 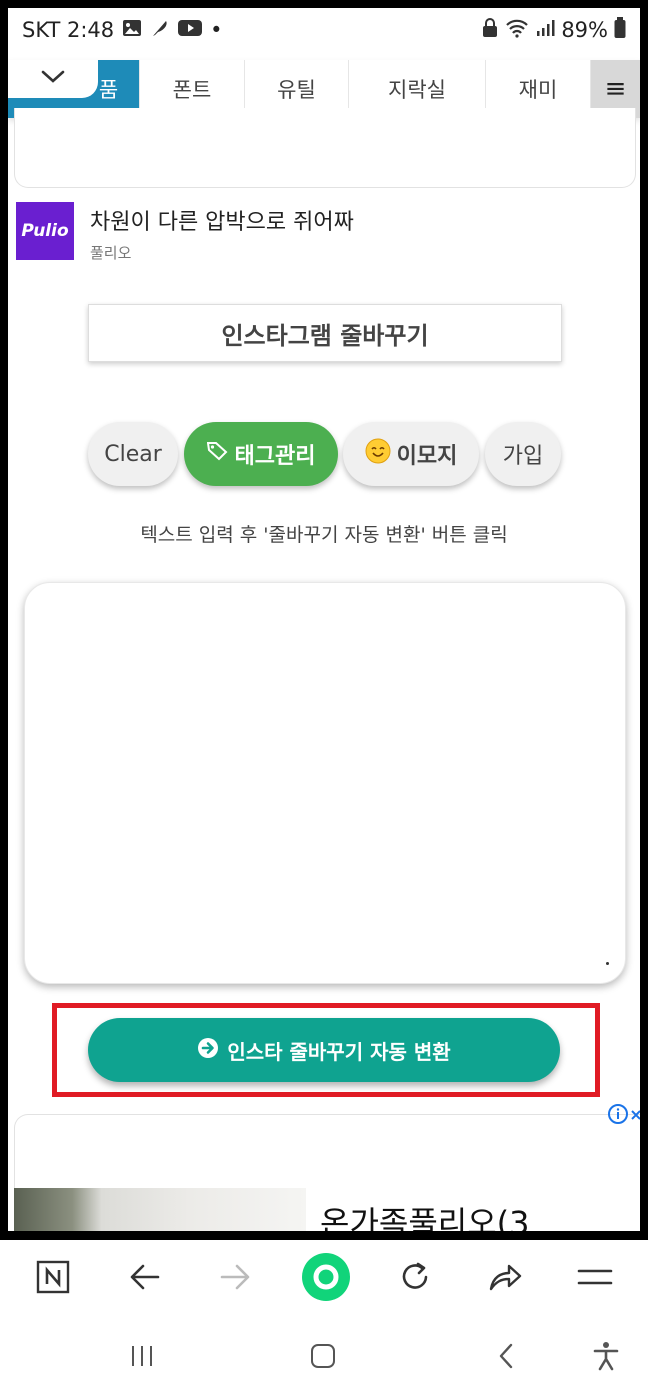 I want to click on system-nav-bar, so click(x=324, y=1352).